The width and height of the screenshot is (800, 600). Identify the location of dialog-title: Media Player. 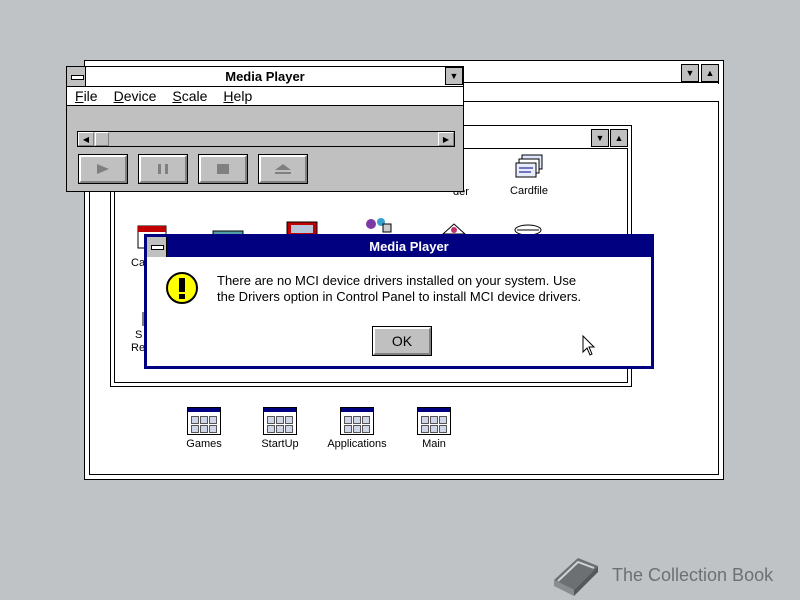
(409, 246).